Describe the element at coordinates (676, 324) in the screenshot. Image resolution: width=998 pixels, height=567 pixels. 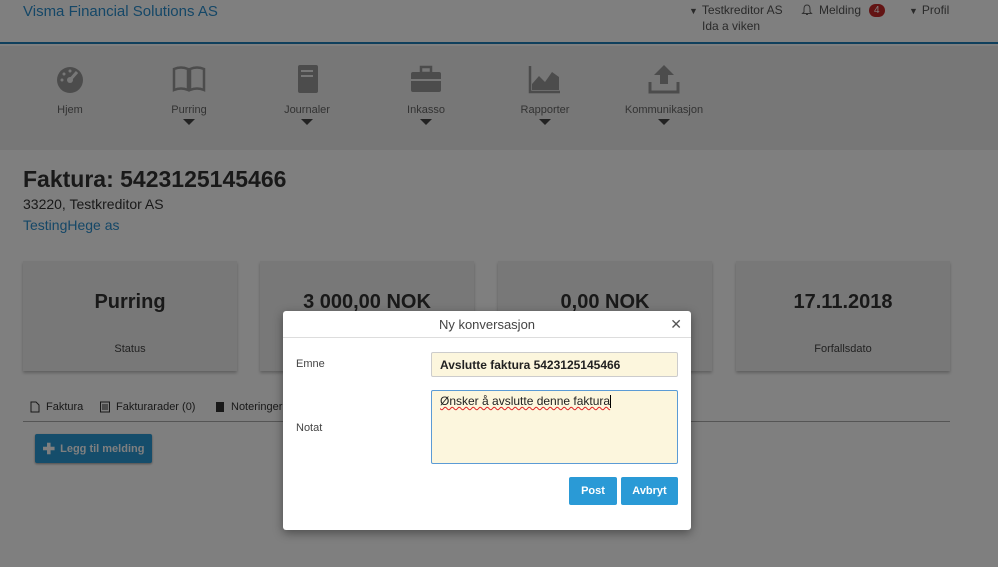
I see `close-icon: ✕` at that location.